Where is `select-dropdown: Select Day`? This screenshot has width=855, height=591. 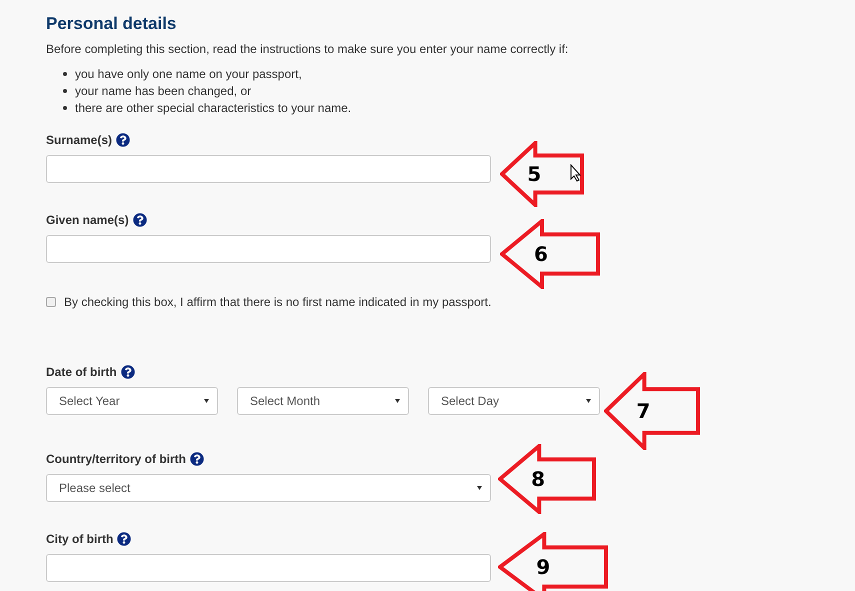 select-dropdown: Select Day is located at coordinates (514, 401).